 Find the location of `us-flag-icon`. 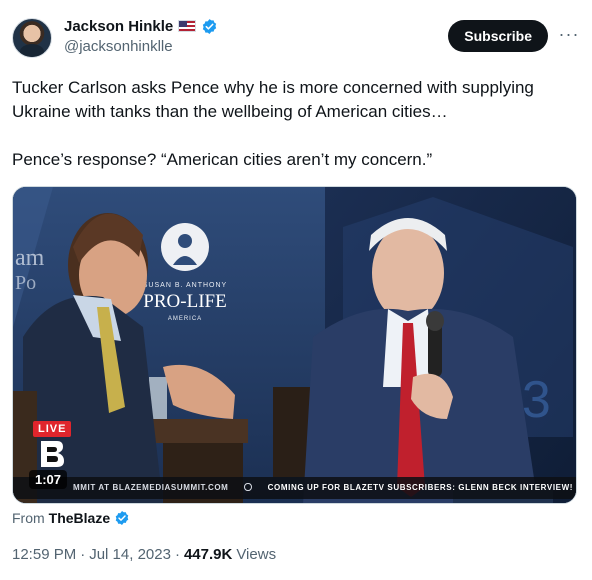

us-flag-icon is located at coordinates (187, 26).